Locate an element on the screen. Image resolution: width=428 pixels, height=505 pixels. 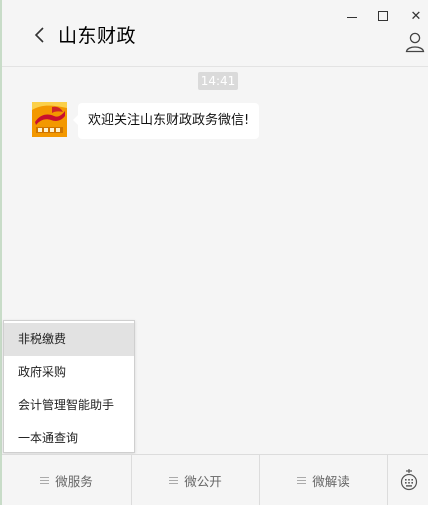
menu-micro-interpretation-button: 微解读 is located at coordinates (324, 480).